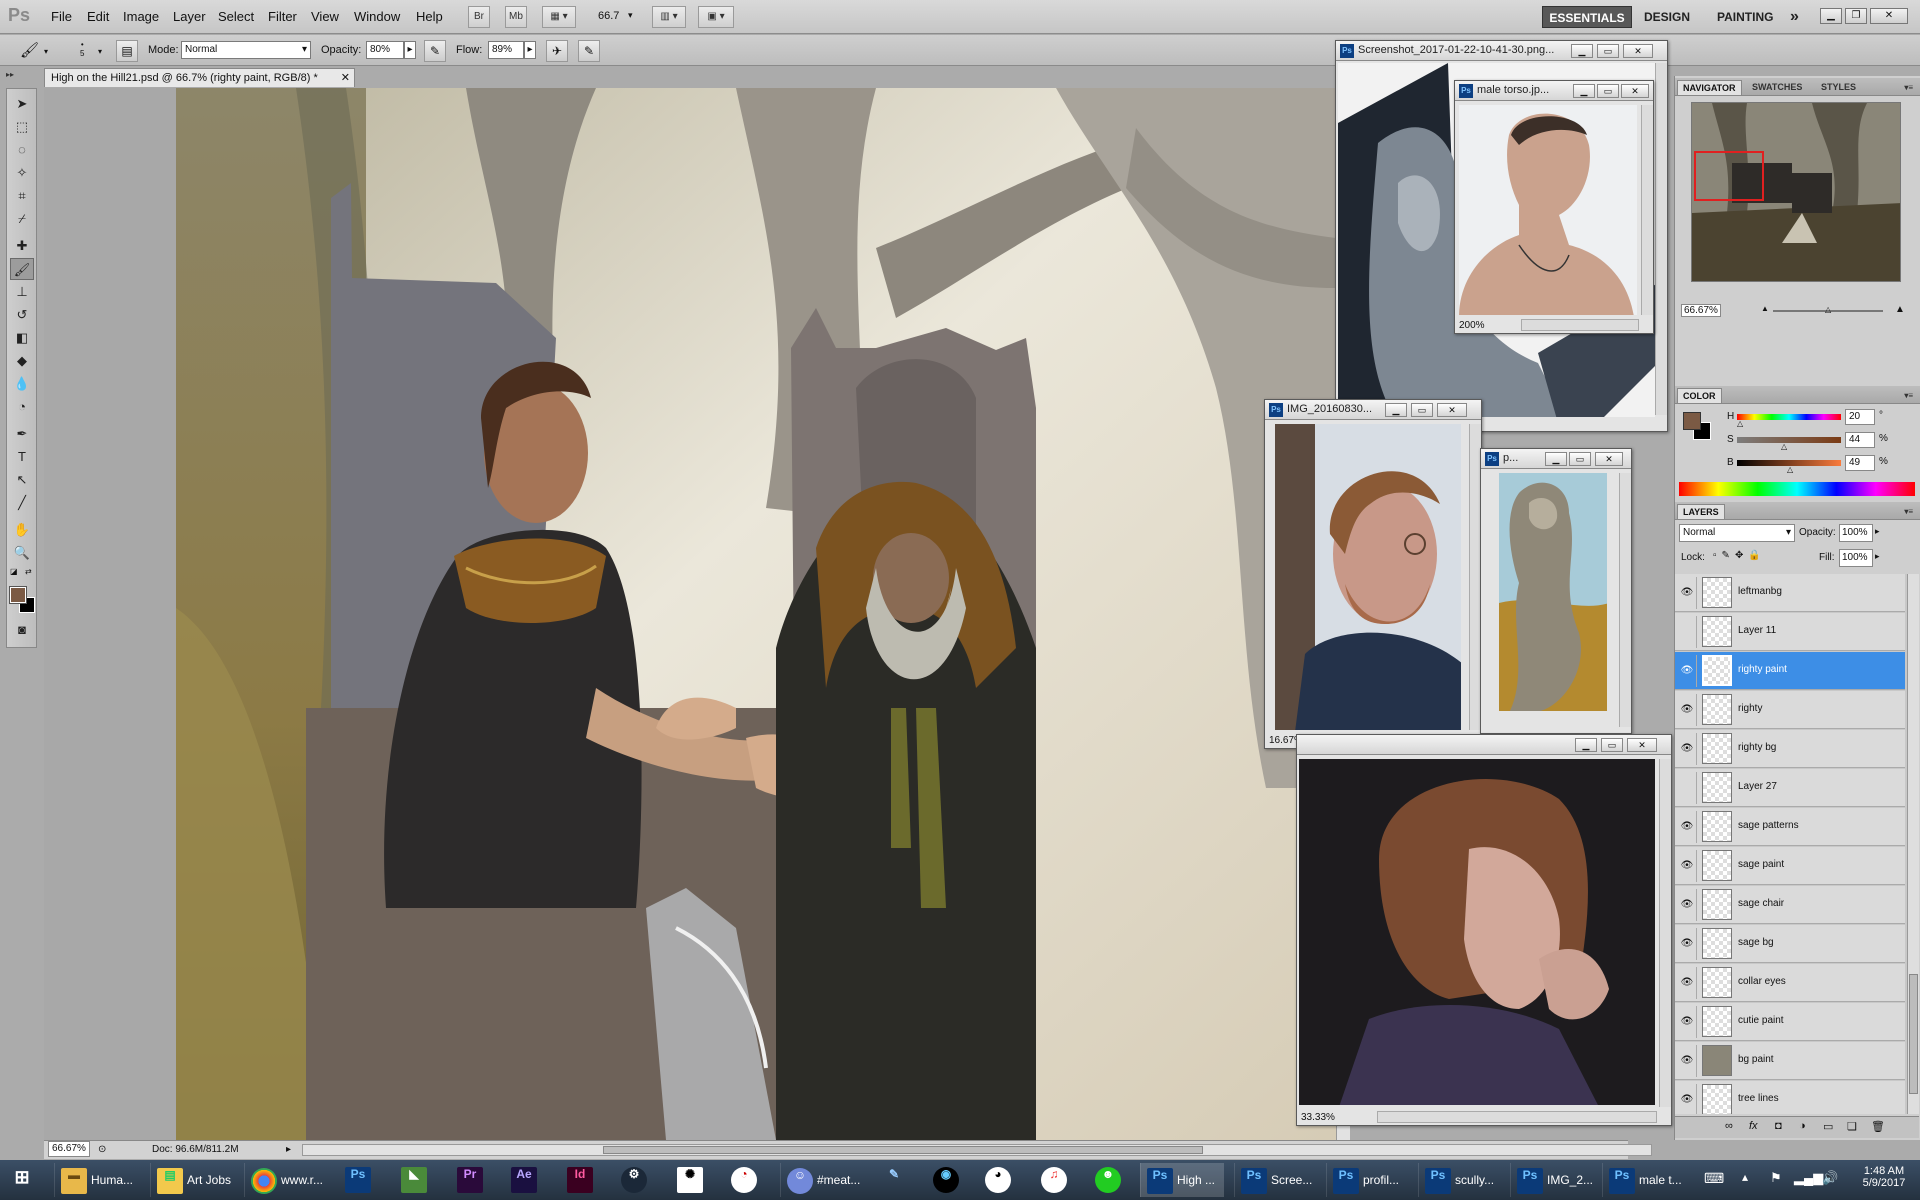  Describe the element at coordinates (516, 17) in the screenshot. I see `minibridge-button: Mb` at that location.